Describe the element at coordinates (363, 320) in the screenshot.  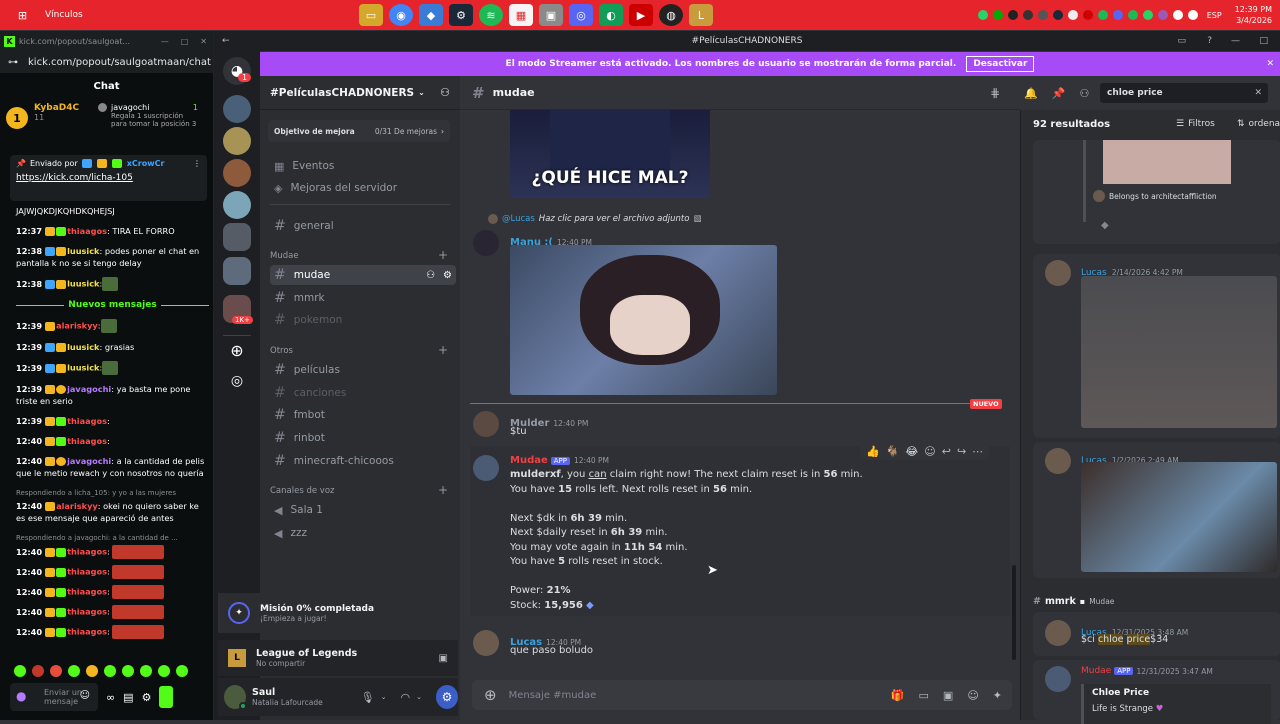
I see `channel-pokemon: # pokemon` at that location.